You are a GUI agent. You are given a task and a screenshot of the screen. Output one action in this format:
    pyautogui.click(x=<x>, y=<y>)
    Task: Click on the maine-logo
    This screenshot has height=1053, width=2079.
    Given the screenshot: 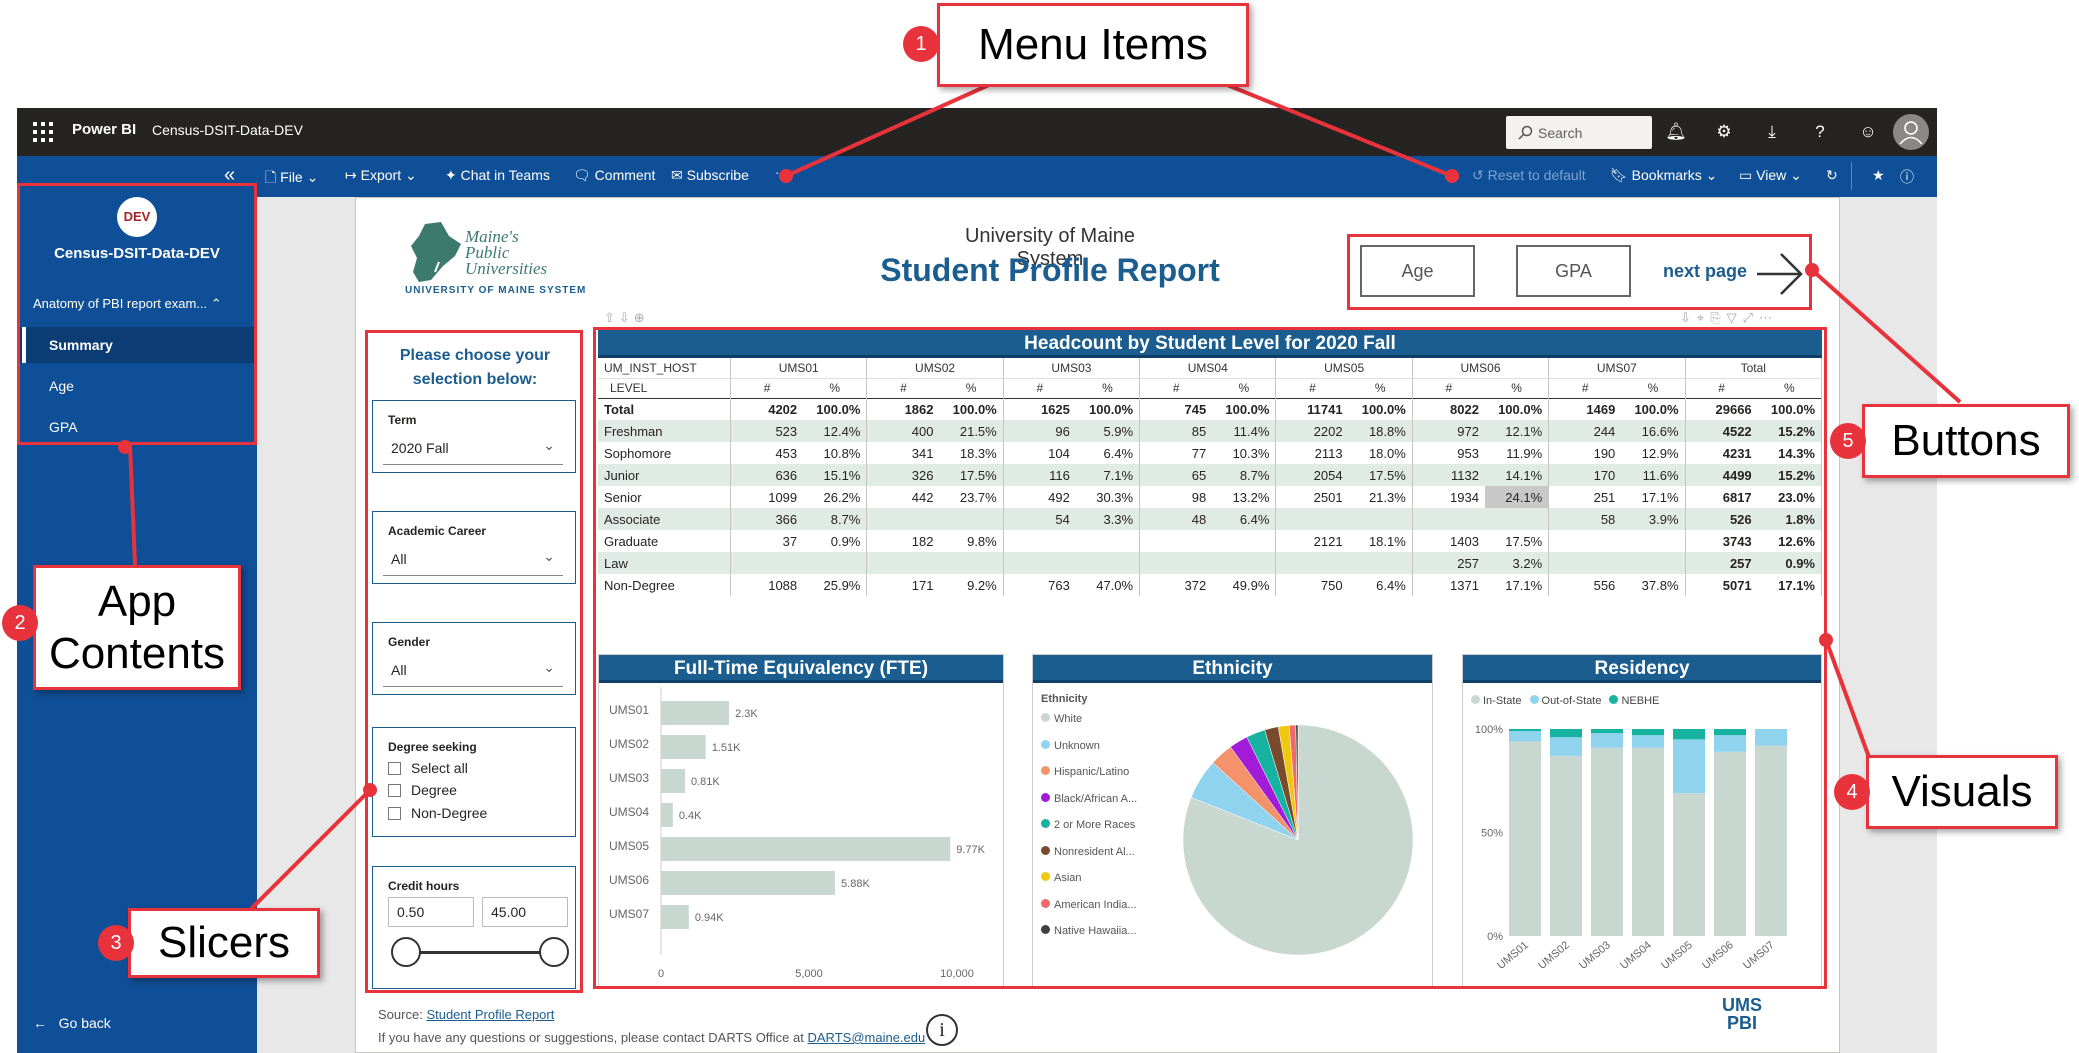 What is the action you would take?
    pyautogui.click(x=434, y=255)
    